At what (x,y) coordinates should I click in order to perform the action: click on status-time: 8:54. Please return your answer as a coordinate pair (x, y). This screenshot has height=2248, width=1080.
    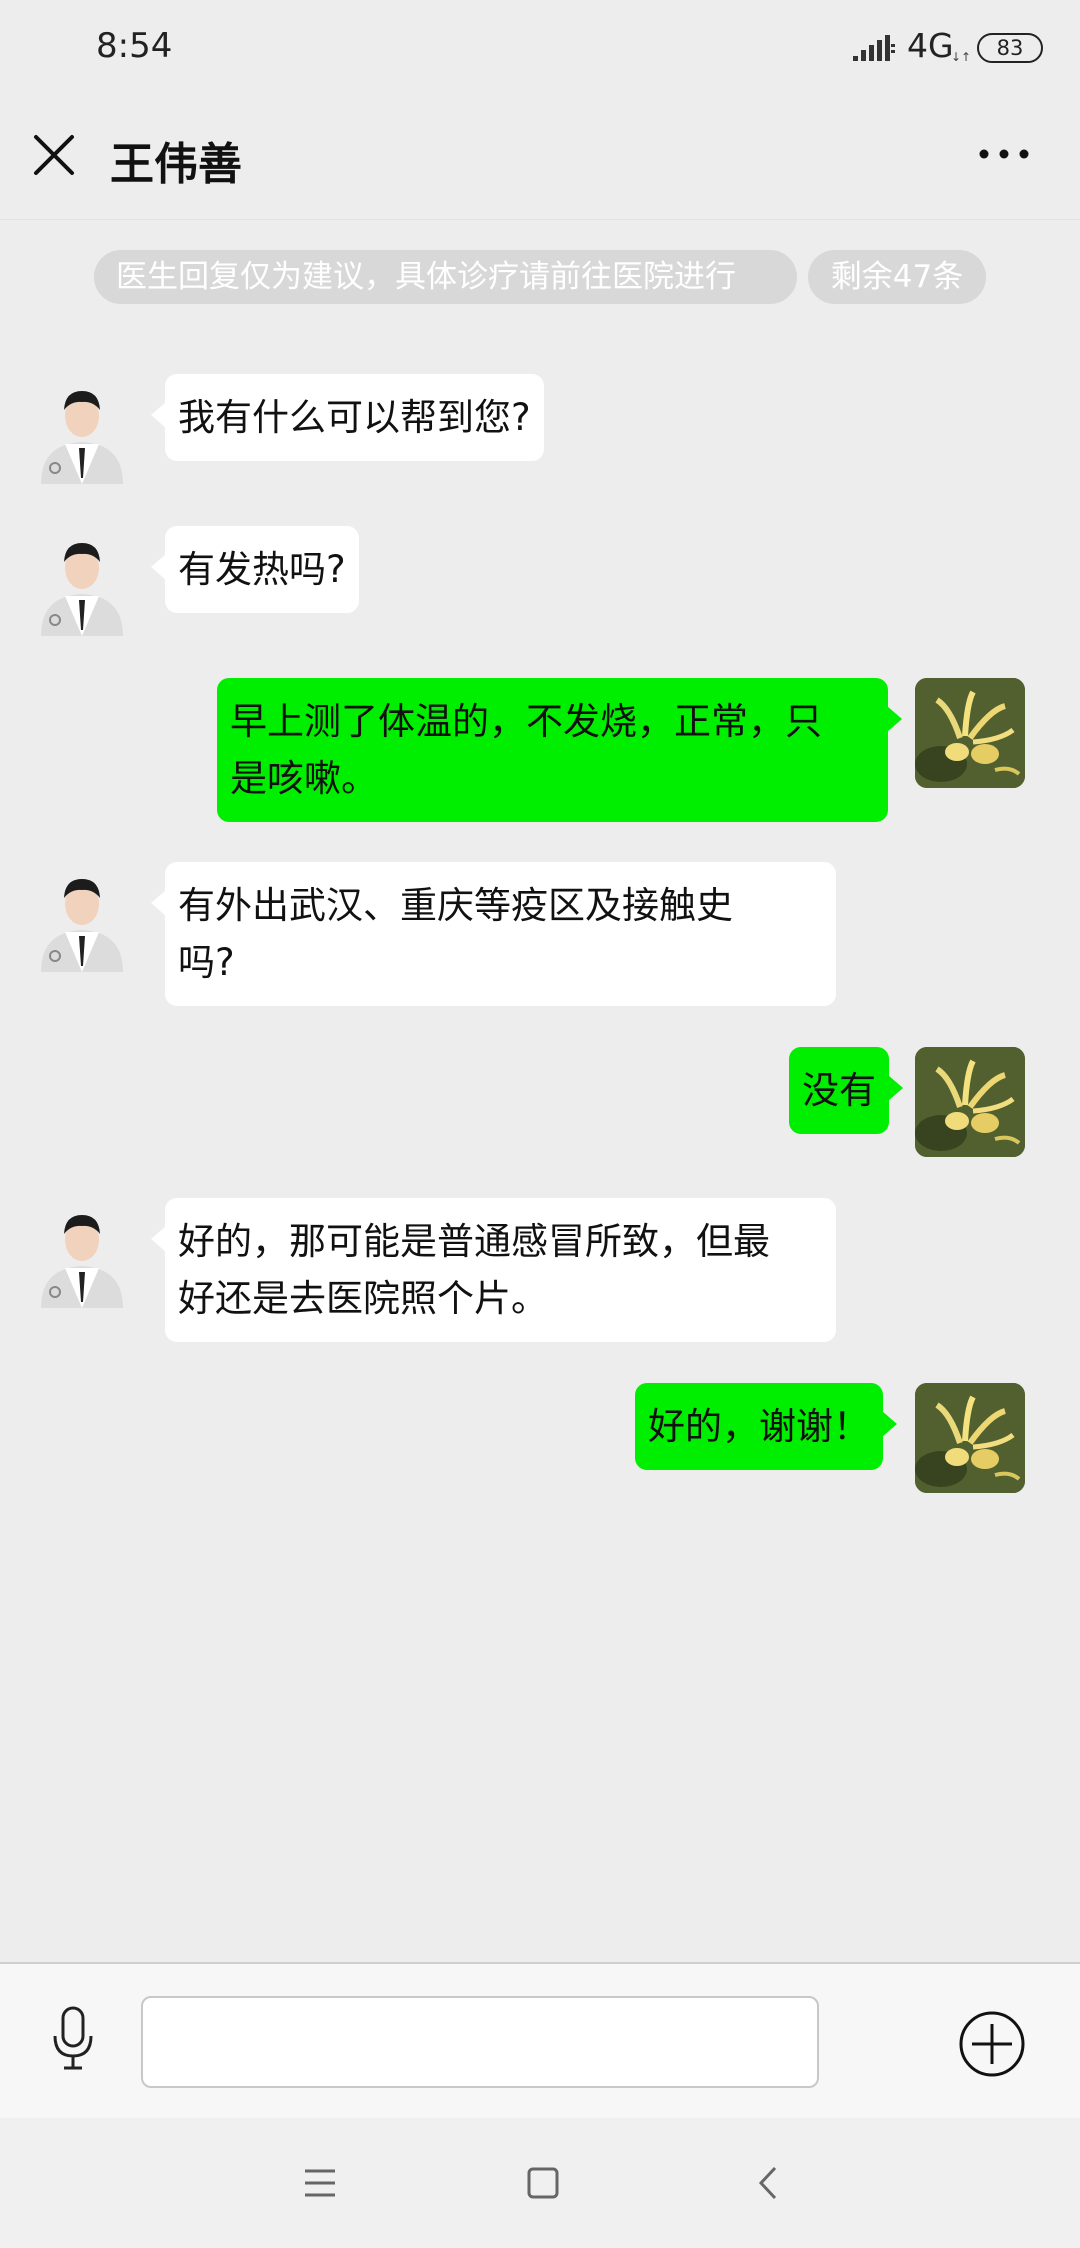
    Looking at the image, I should click on (134, 46).